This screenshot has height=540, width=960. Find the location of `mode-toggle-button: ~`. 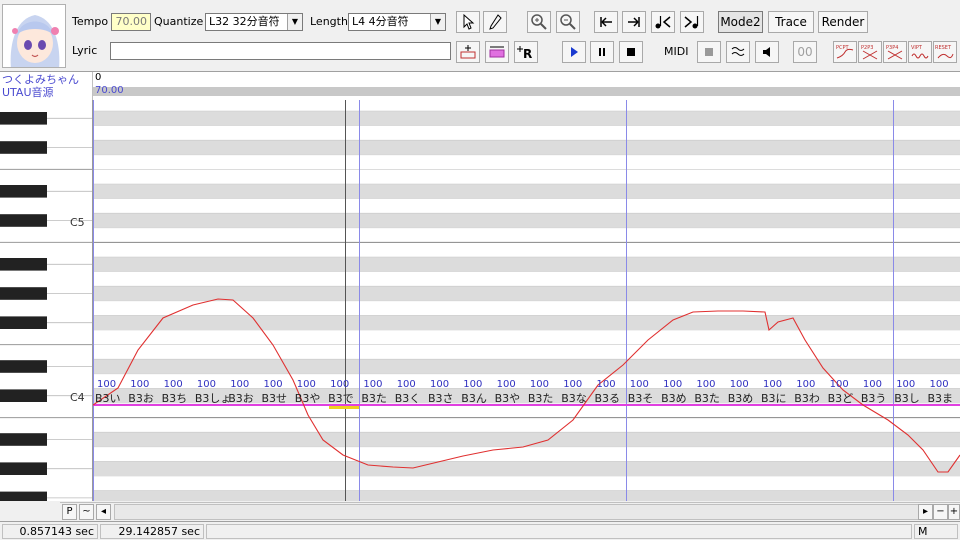

mode-toggle-button: ~ is located at coordinates (86, 512).